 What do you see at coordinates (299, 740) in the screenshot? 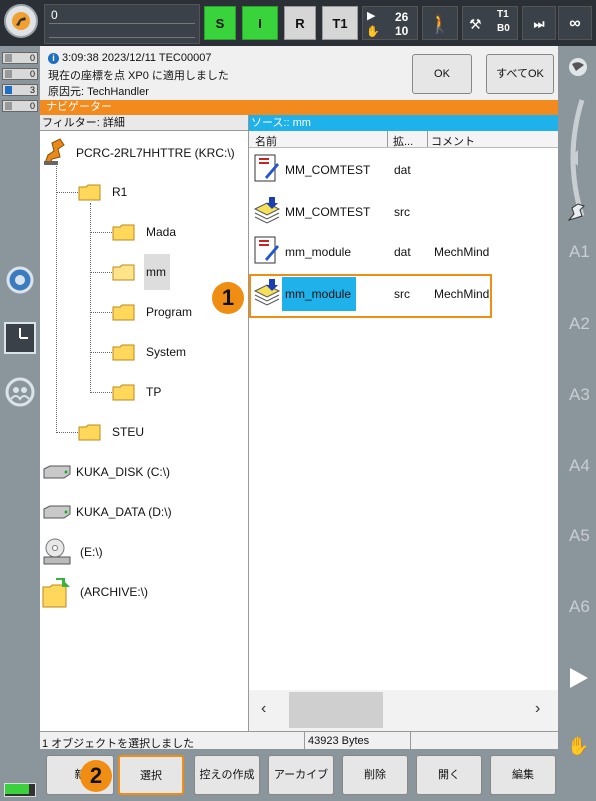
I see `status-bar: 1 オブジェクトを選択しました 43923 Bytes` at bounding box center [299, 740].